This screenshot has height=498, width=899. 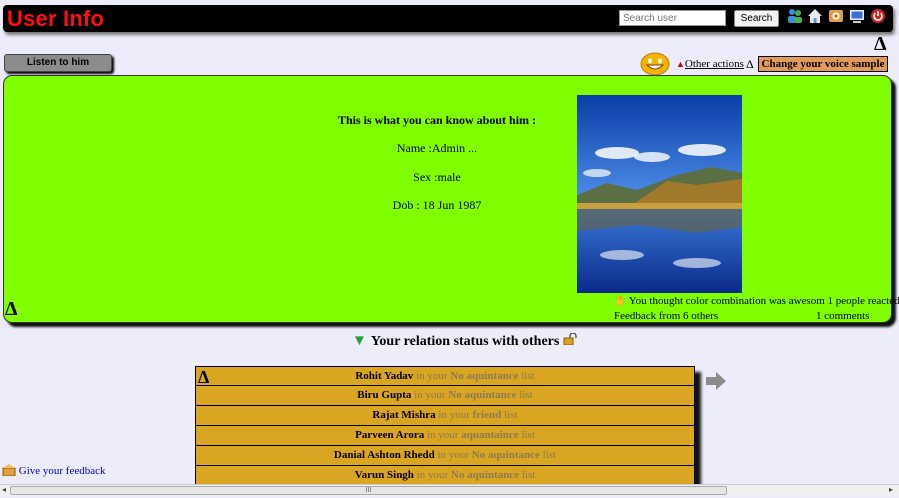 I want to click on hand-icon: ✋, so click(x=620, y=301).